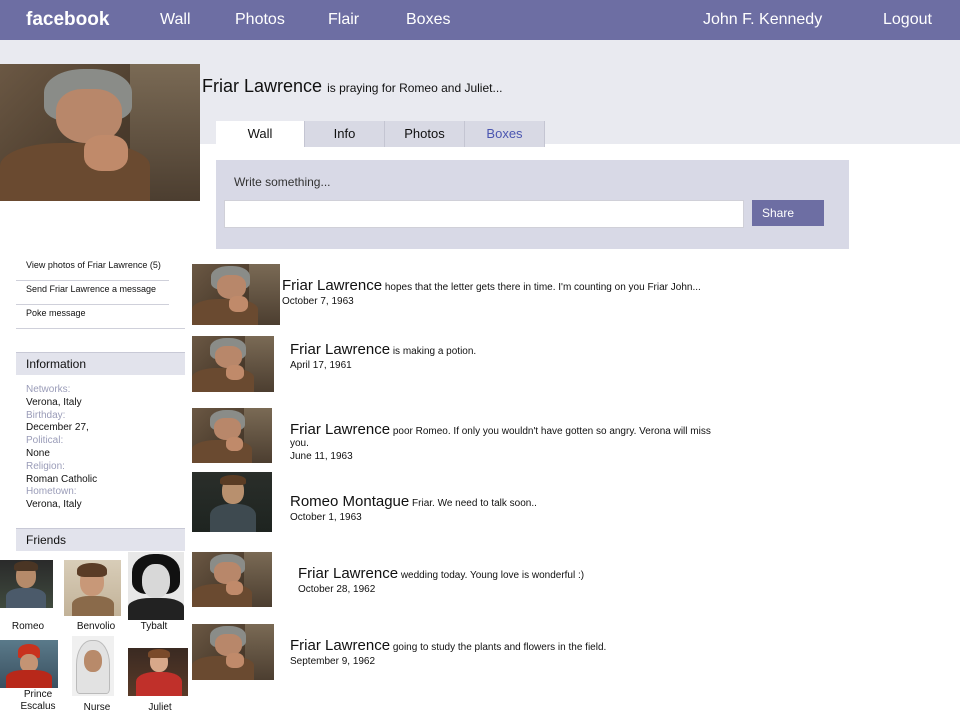  What do you see at coordinates (100, 318) in the screenshot?
I see `poke-link: Poke message` at bounding box center [100, 318].